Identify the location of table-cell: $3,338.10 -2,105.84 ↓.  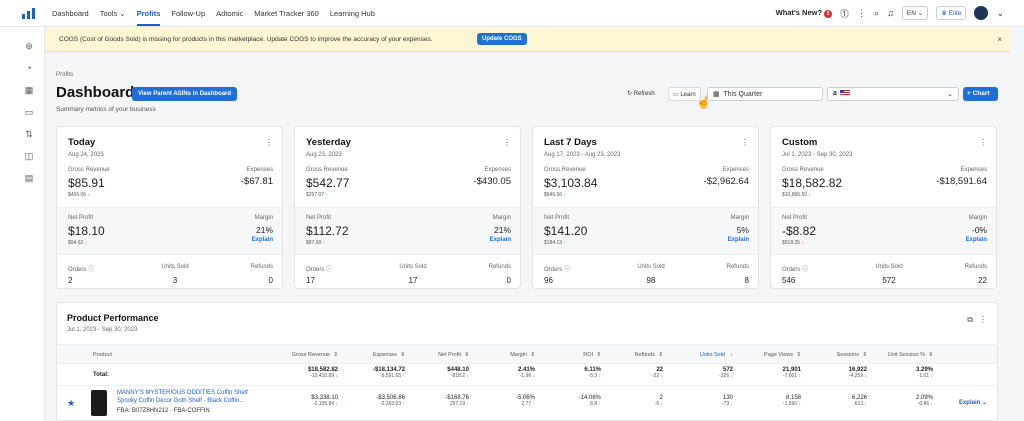
(324, 401).